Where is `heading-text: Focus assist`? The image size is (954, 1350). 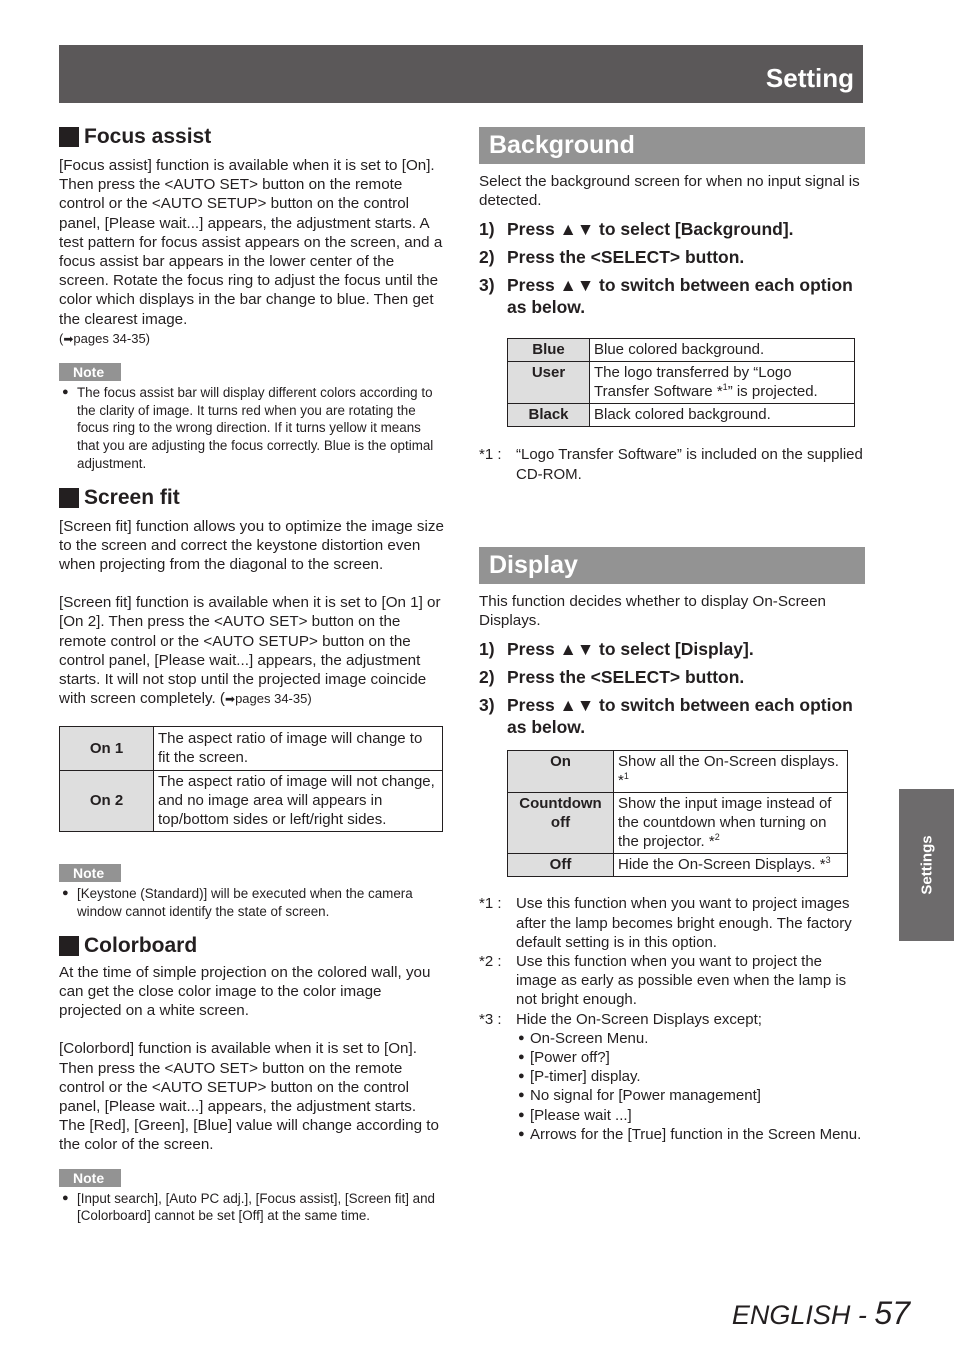 heading-text: Focus assist is located at coordinates (148, 136).